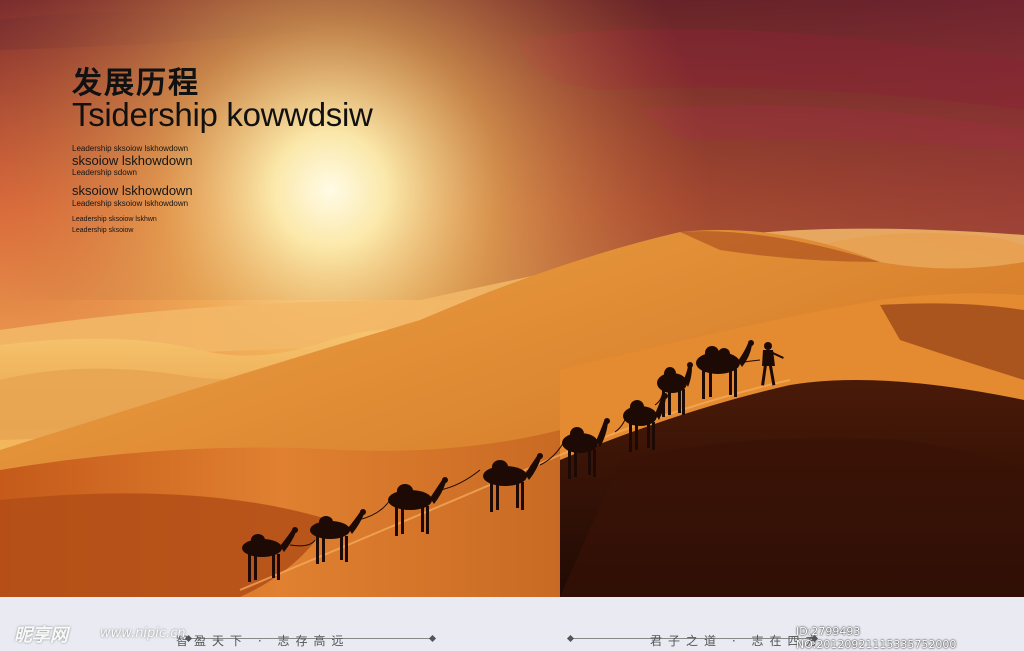 This screenshot has width=1024, height=651. Describe the element at coordinates (222, 114) in the screenshot. I see `page-title-english: Tsidership kowwdsiw` at that location.